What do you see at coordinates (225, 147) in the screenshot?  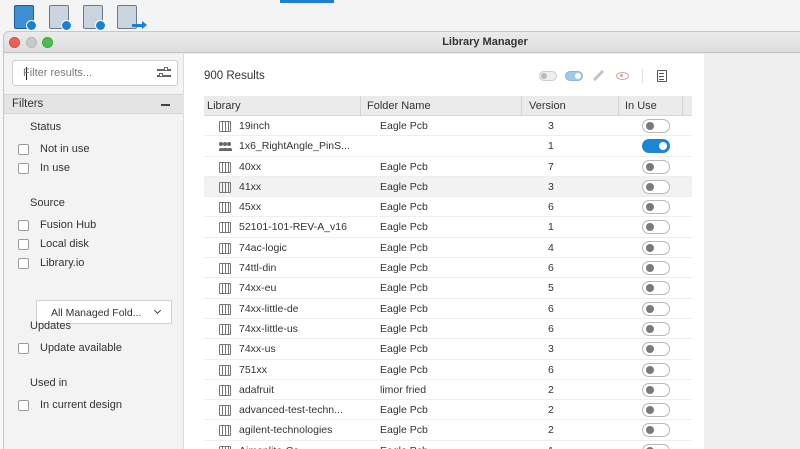 I see `group-icon` at bounding box center [225, 147].